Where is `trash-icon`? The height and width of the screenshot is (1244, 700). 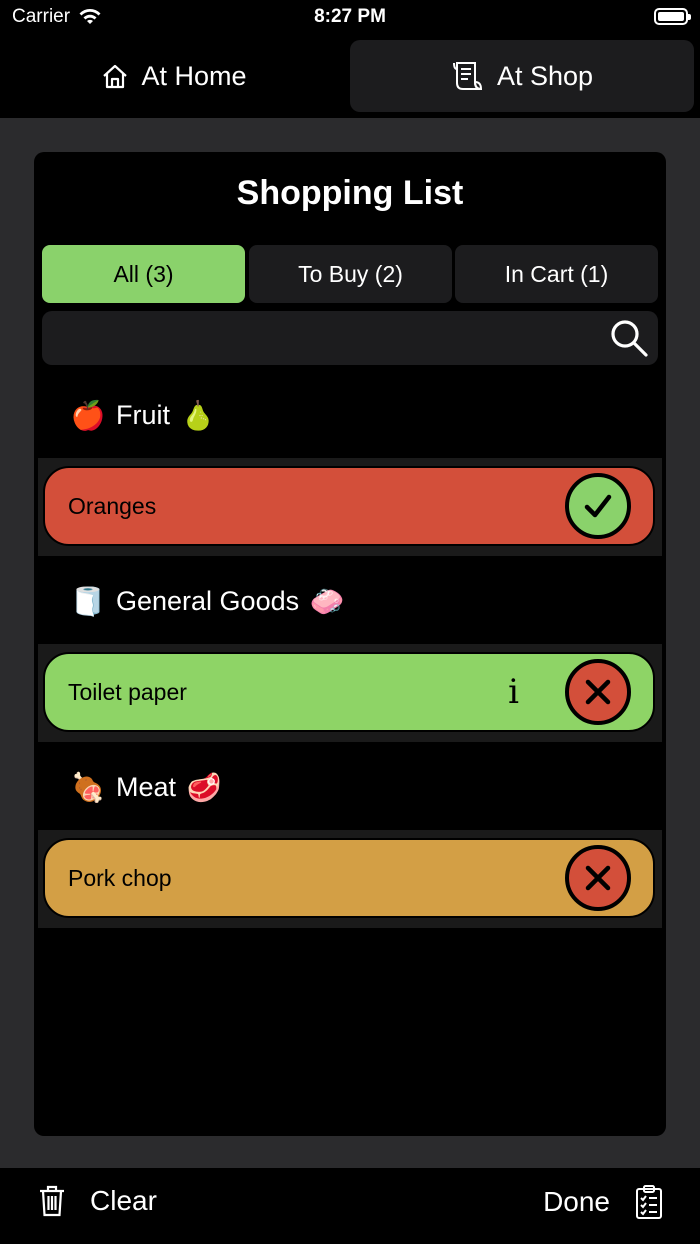 trash-icon is located at coordinates (52, 1201).